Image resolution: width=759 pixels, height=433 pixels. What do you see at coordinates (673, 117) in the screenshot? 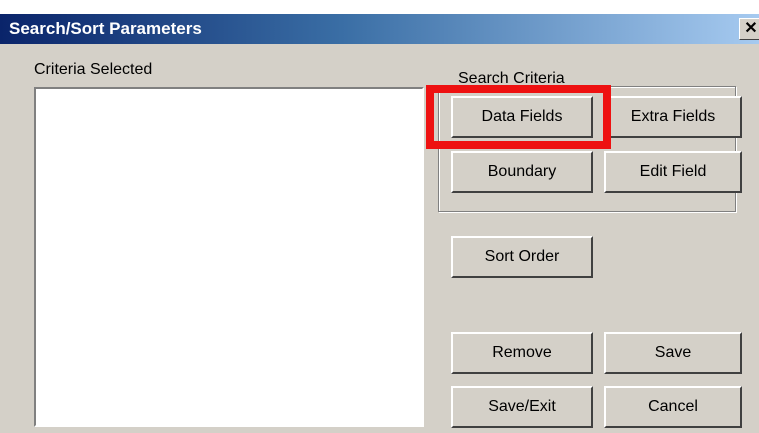
I see `extra-fields-button: Extra Fields` at bounding box center [673, 117].